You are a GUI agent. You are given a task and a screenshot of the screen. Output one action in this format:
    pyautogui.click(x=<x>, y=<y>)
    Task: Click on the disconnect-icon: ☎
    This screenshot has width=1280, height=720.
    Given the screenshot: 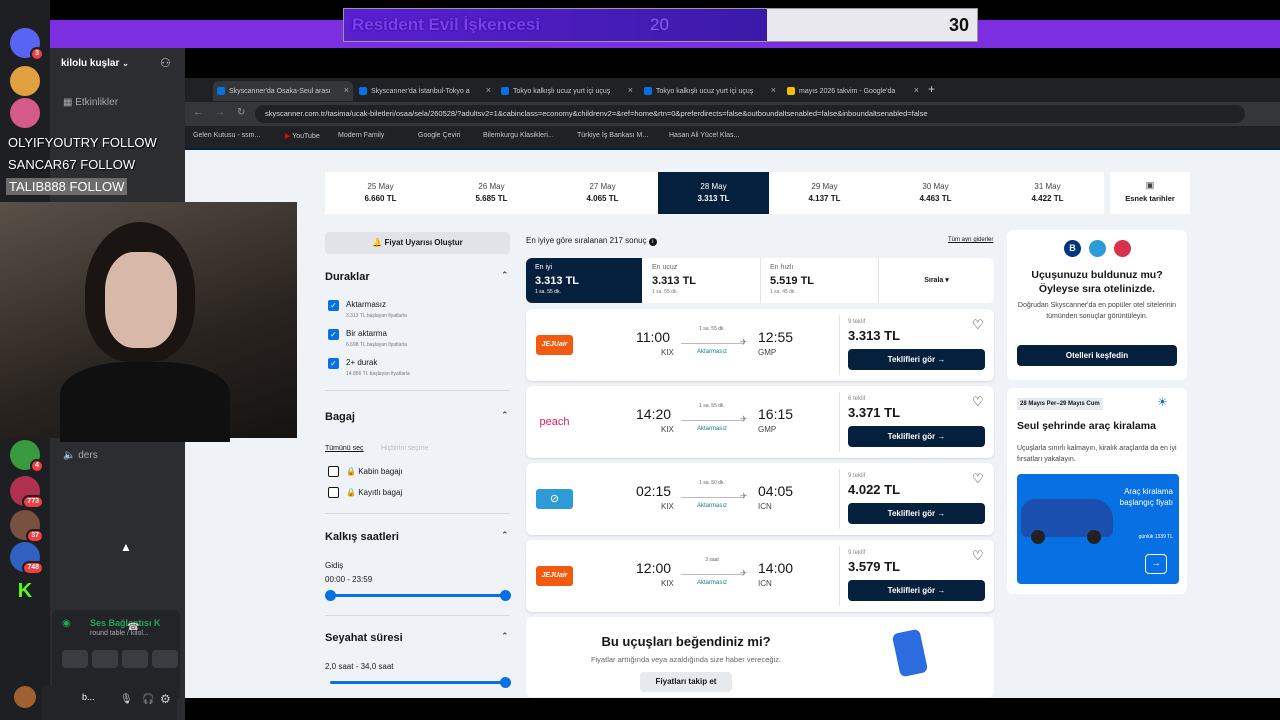 What is the action you would take?
    pyautogui.click(x=133, y=627)
    